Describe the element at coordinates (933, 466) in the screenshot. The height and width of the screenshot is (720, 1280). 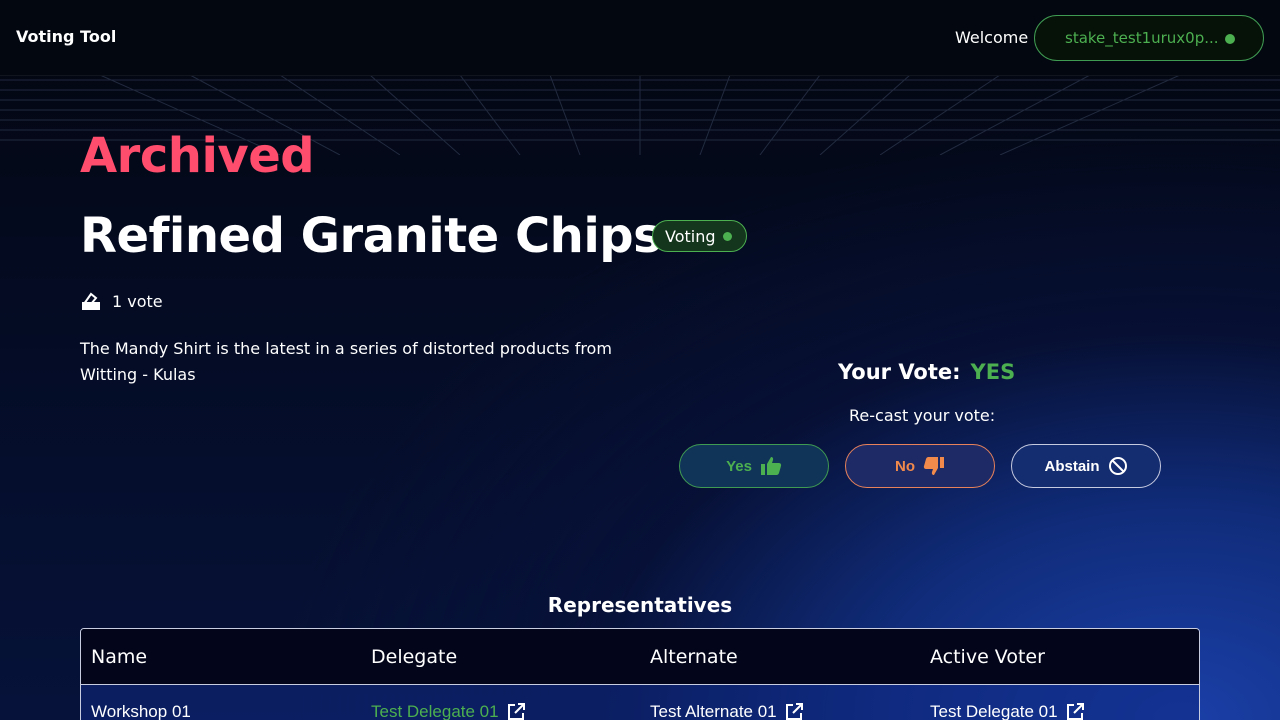
I see `thumbs-down-icon` at that location.